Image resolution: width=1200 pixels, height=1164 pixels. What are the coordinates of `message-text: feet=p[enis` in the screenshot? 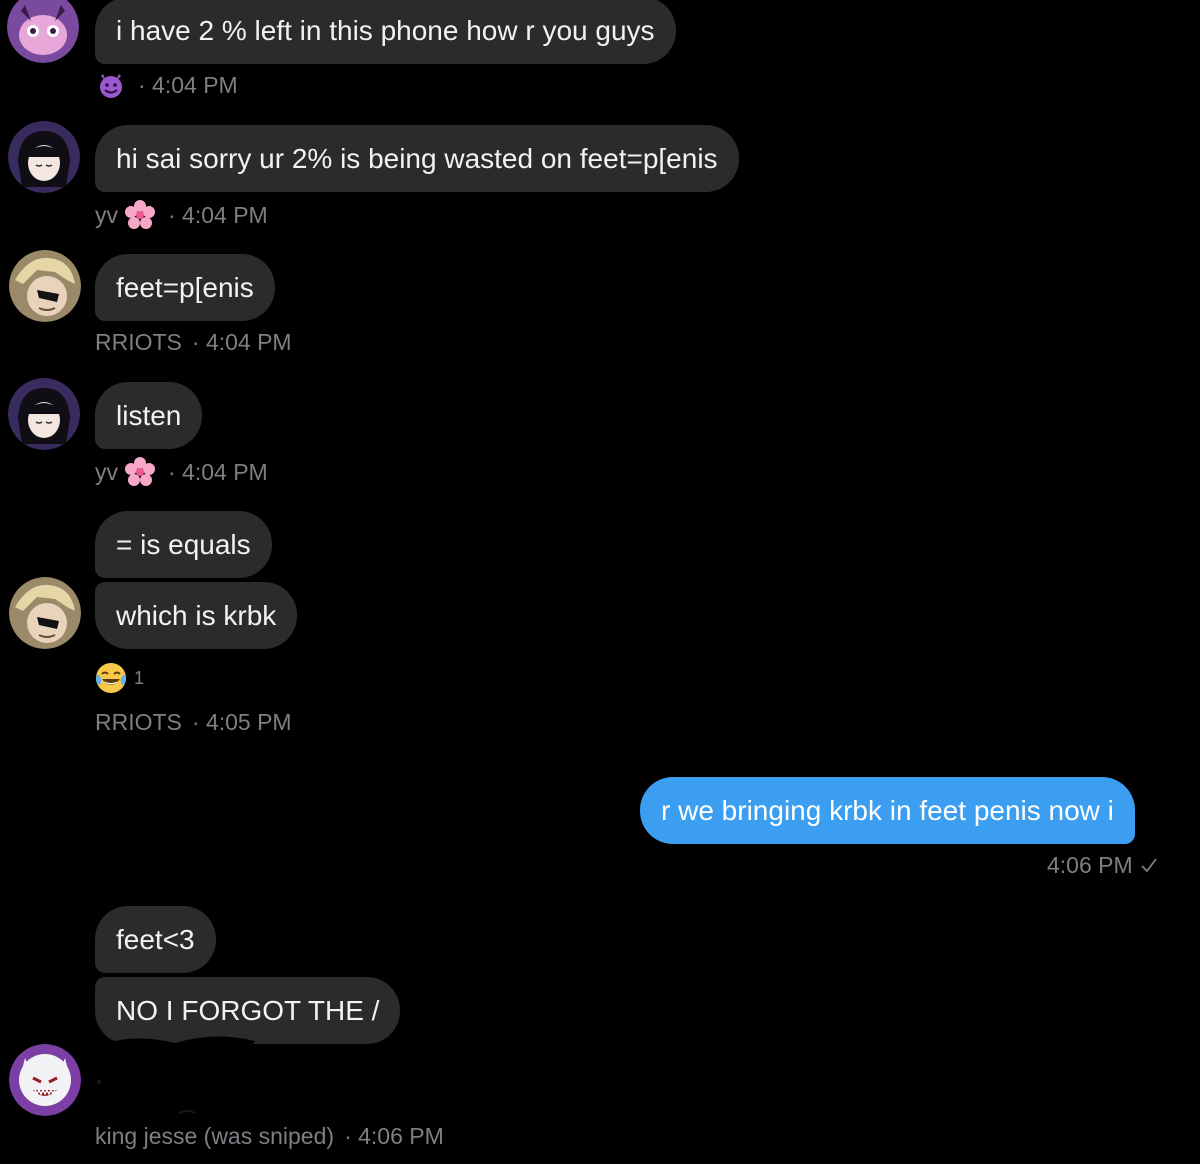 It's located at (185, 287).